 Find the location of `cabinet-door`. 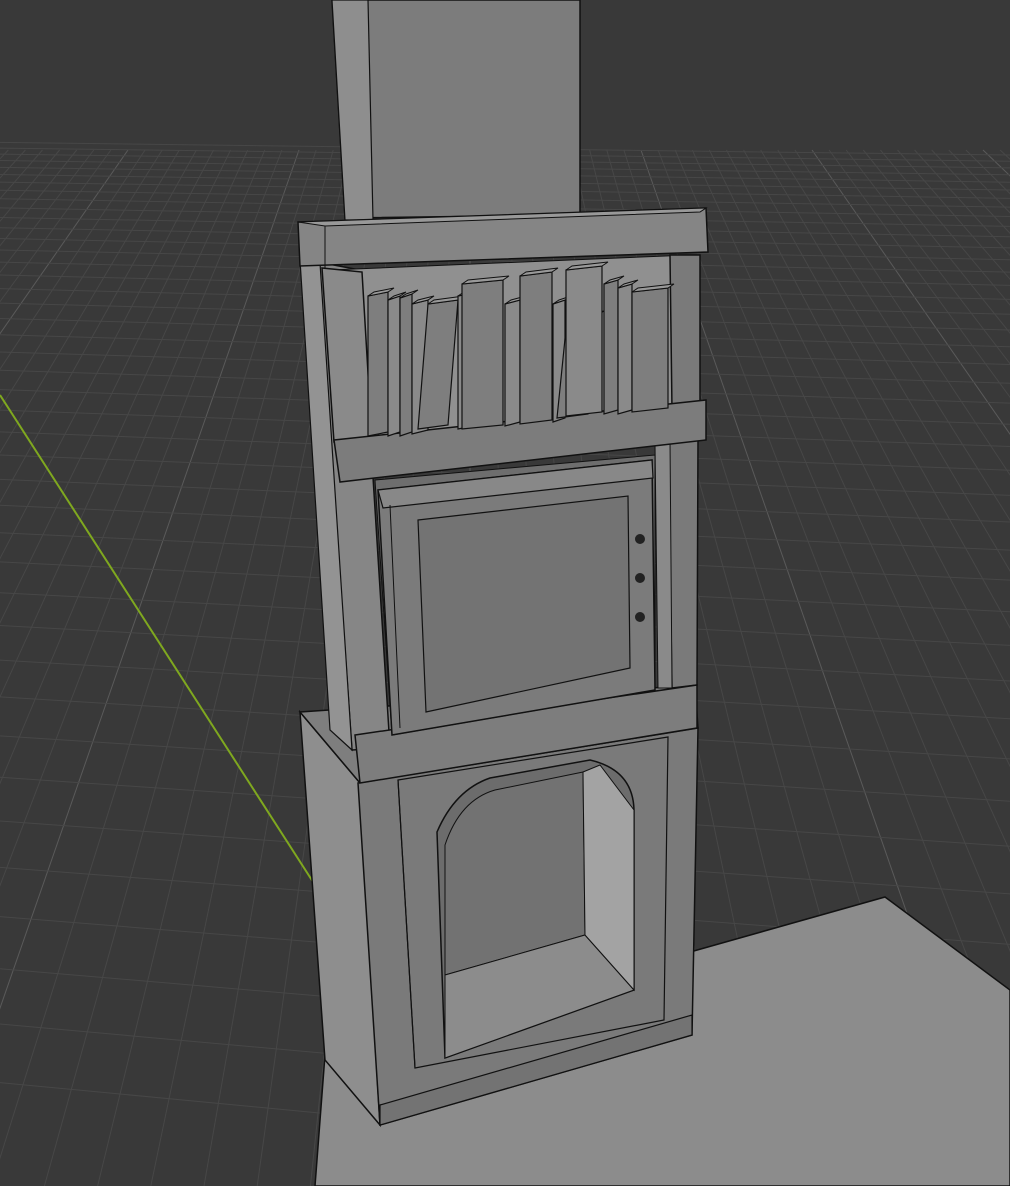

cabinet-door is located at coordinates (516, 597).